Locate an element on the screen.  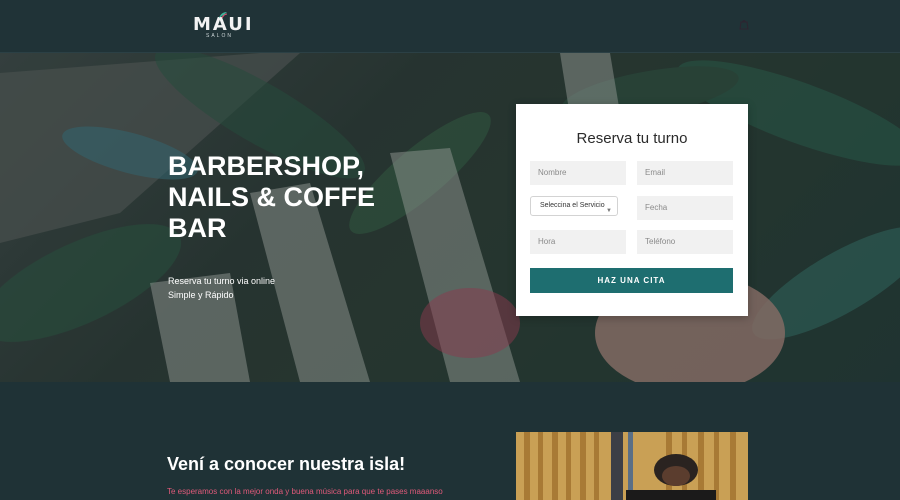
bag-icon is located at coordinates (744, 24).